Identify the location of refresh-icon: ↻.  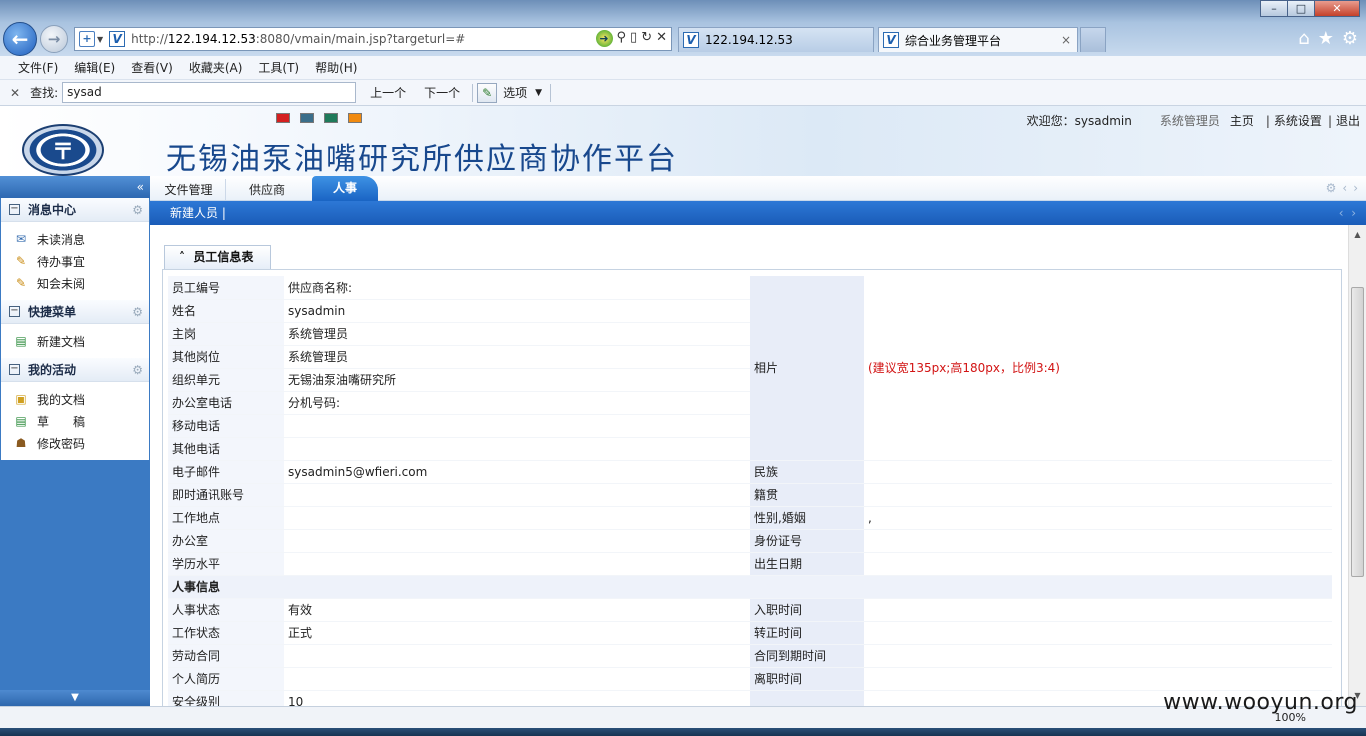
(646, 38).